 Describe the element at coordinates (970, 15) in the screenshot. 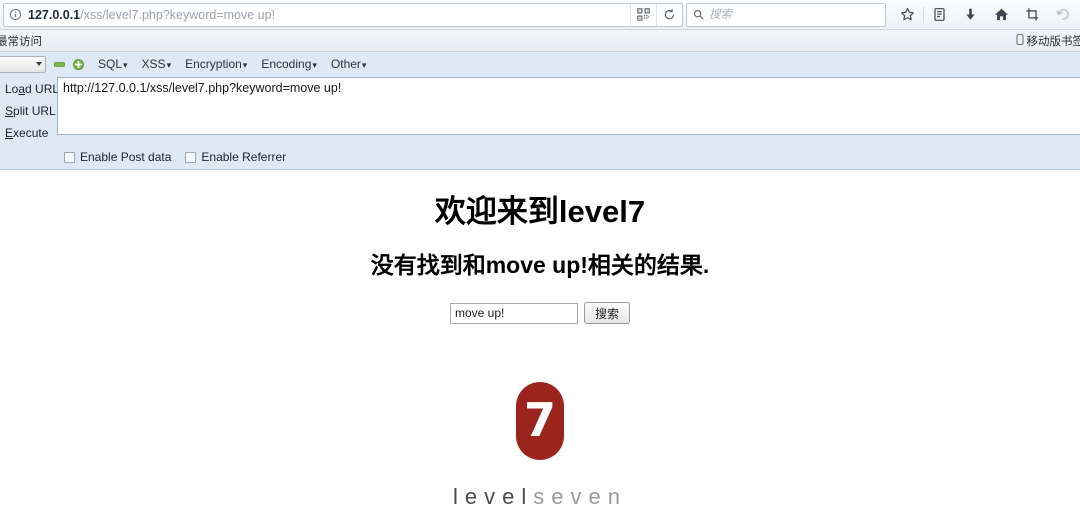

I see `downloads-icon` at that location.